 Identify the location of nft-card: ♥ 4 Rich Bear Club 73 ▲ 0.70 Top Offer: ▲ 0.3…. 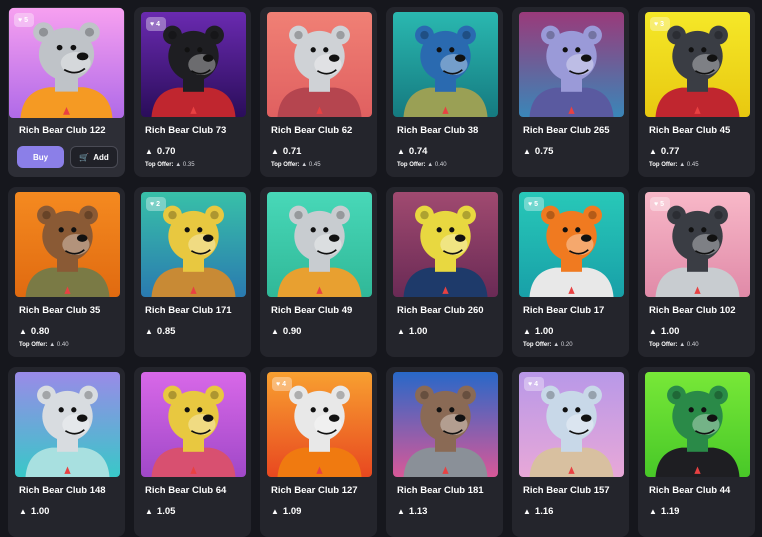
(192, 92).